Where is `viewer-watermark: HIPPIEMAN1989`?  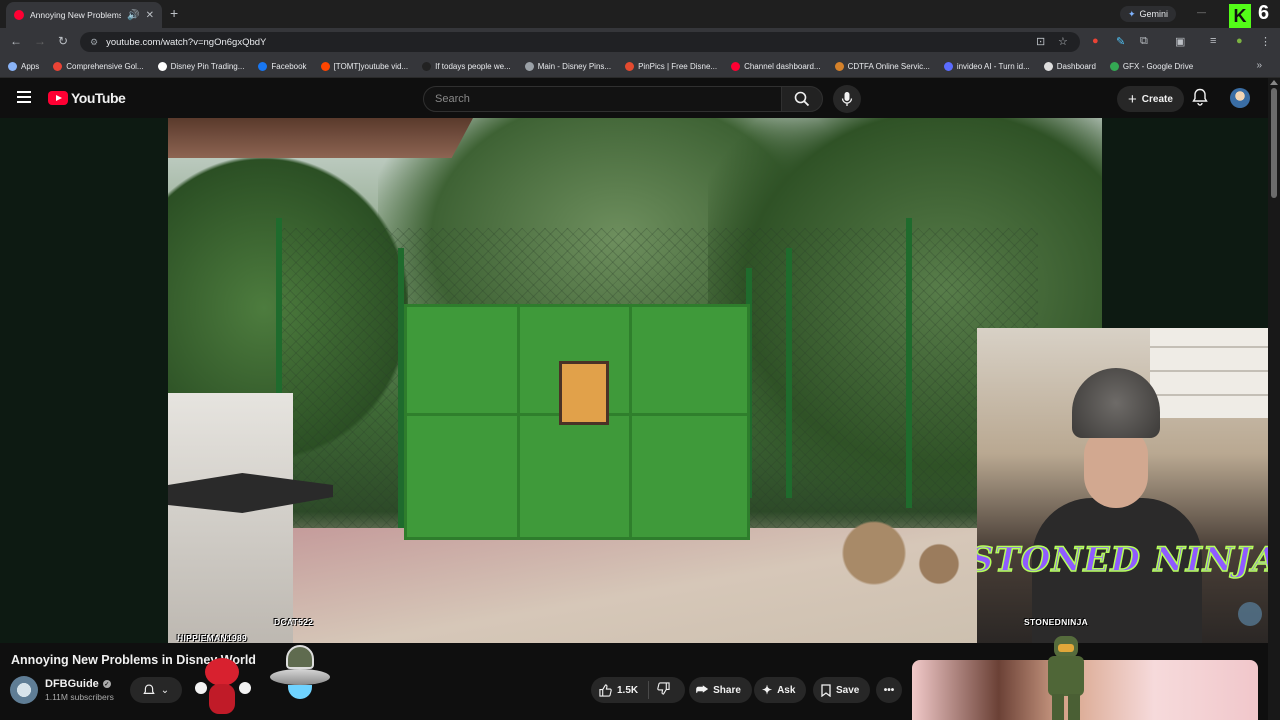 viewer-watermark: HIPPIEMAN1989 is located at coordinates (212, 638).